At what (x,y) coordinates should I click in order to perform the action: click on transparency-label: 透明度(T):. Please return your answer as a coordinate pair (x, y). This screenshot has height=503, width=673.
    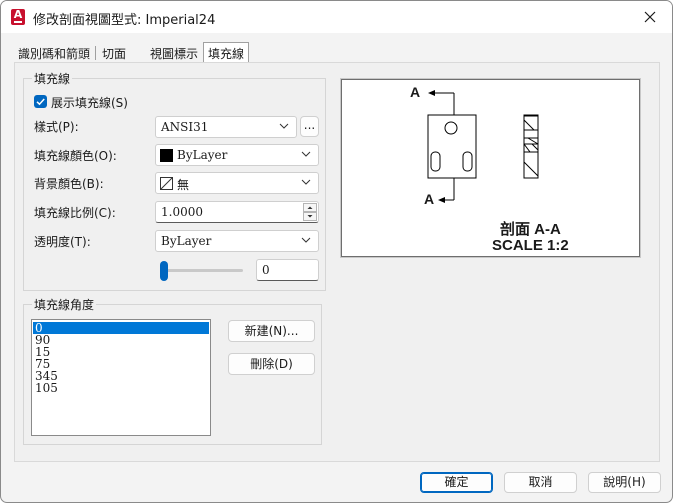
    Looking at the image, I should click on (62, 242).